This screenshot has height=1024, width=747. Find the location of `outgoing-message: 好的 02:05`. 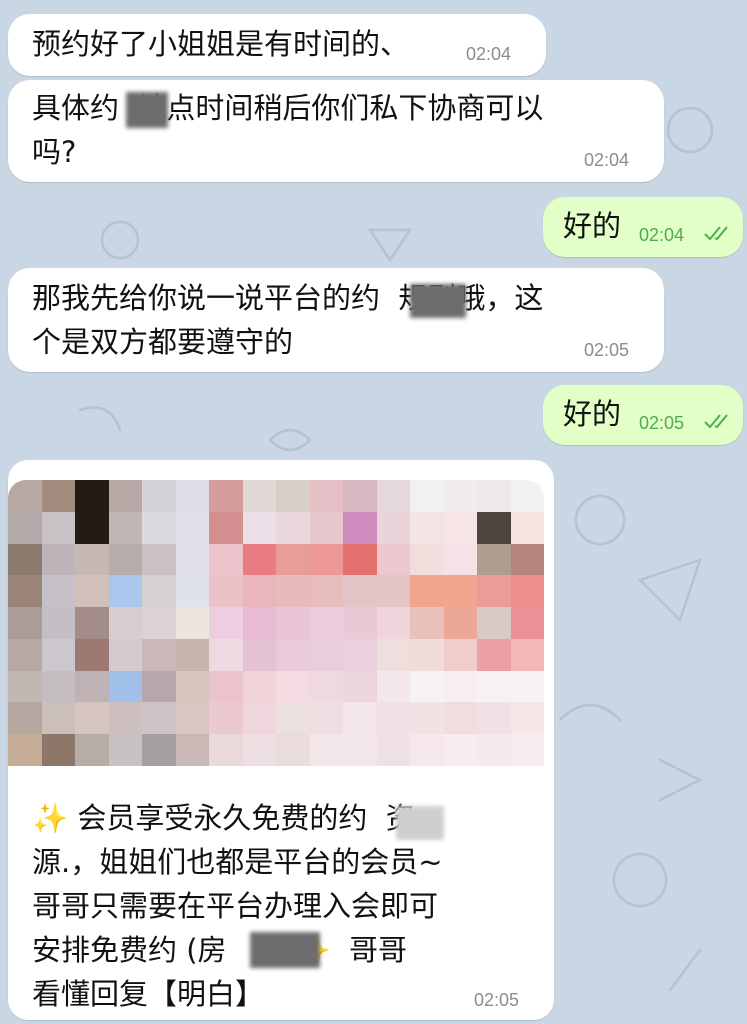

outgoing-message: 好的 02:05 is located at coordinates (643, 415).